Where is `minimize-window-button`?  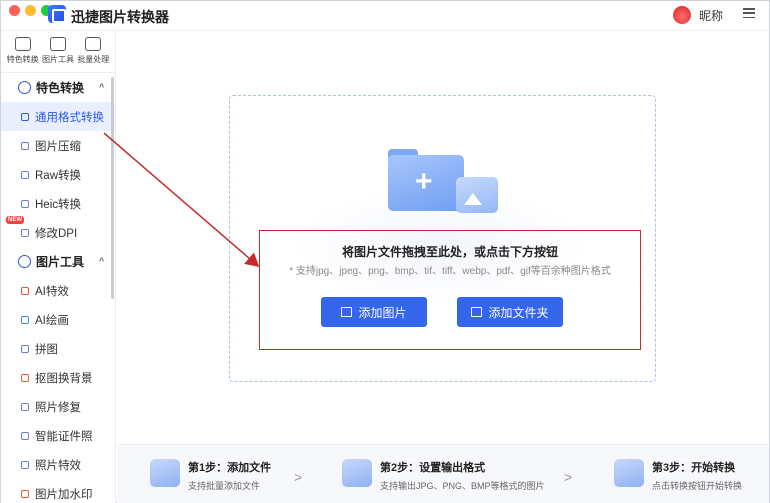
minimize-window-button is located at coordinates (30, 10).